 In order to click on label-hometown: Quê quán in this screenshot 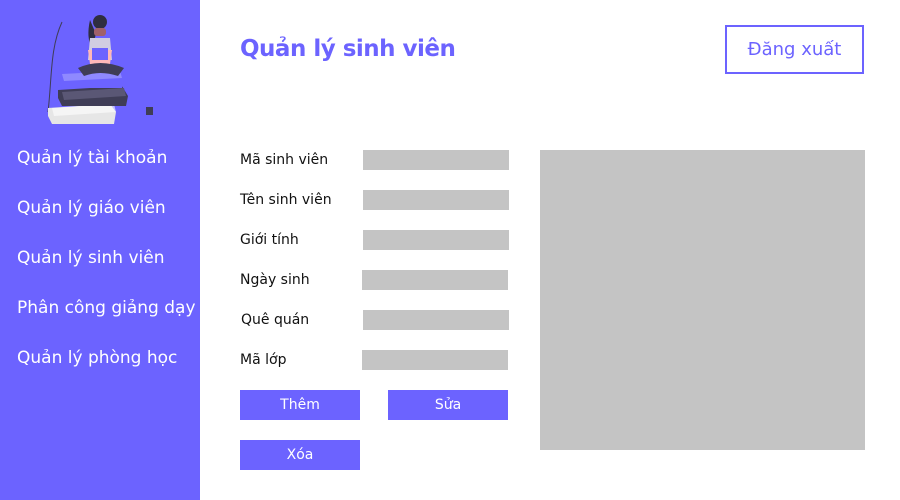, I will do `click(275, 320)`.